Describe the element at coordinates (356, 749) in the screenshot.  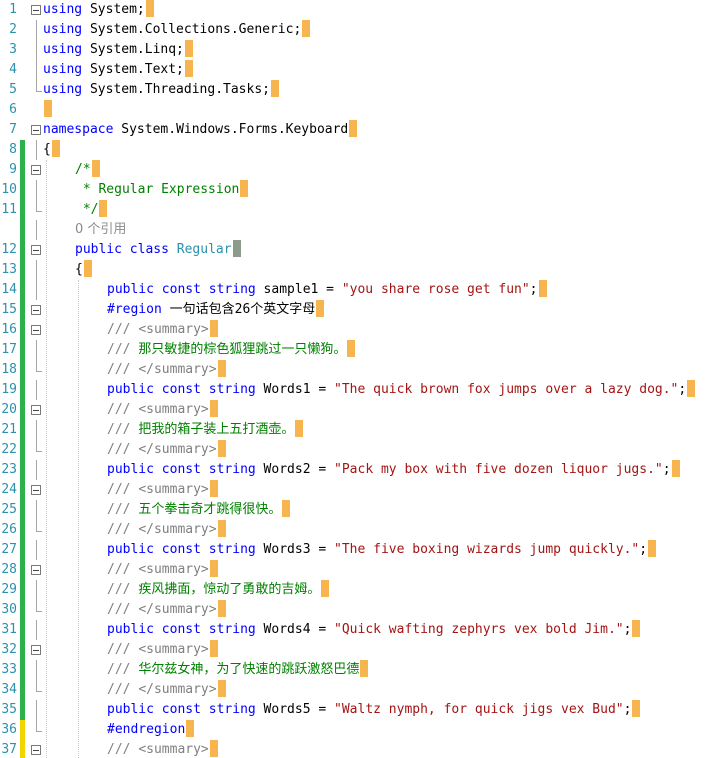
I see `code-line: 37 /// <summary>` at that location.